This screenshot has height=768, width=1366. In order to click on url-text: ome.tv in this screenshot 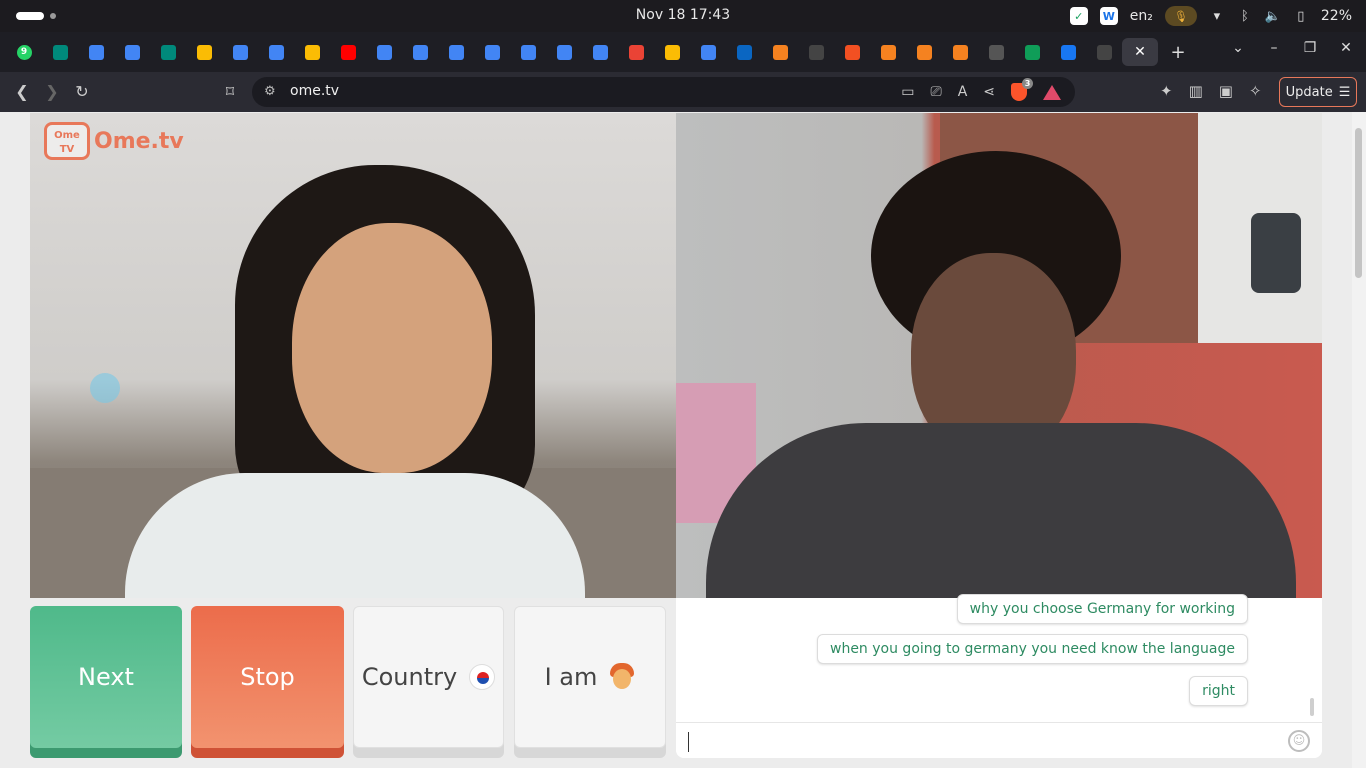, I will do `click(314, 91)`.